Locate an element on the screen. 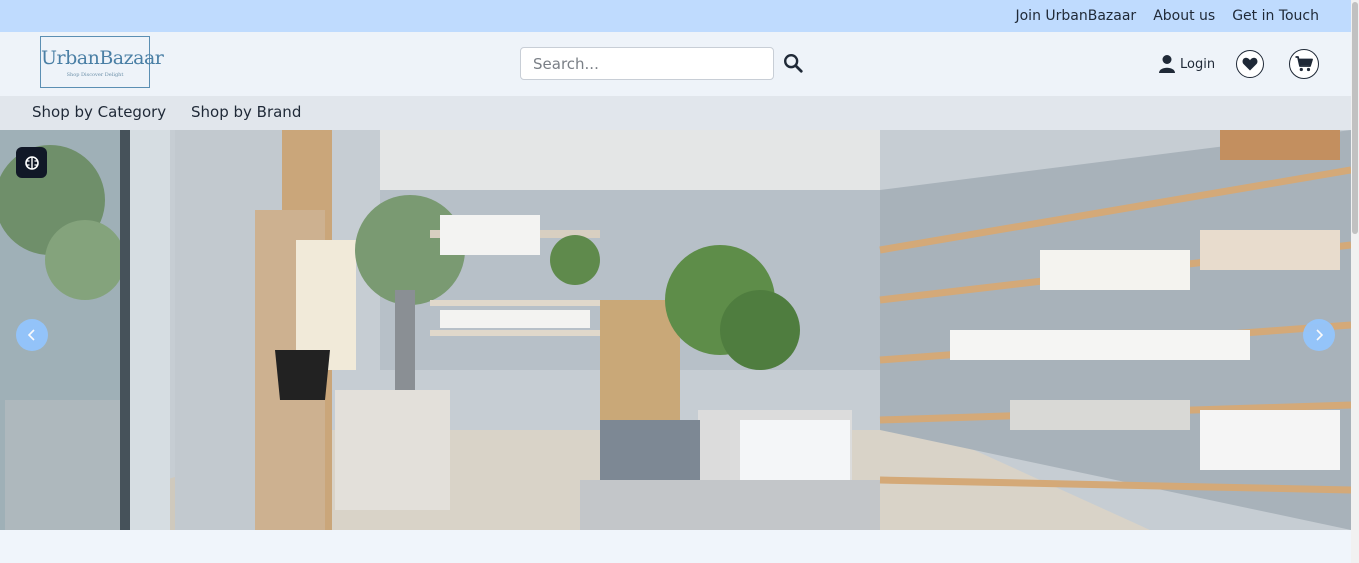 The width and height of the screenshot is (1359, 563). search-icon is located at coordinates (793, 63).